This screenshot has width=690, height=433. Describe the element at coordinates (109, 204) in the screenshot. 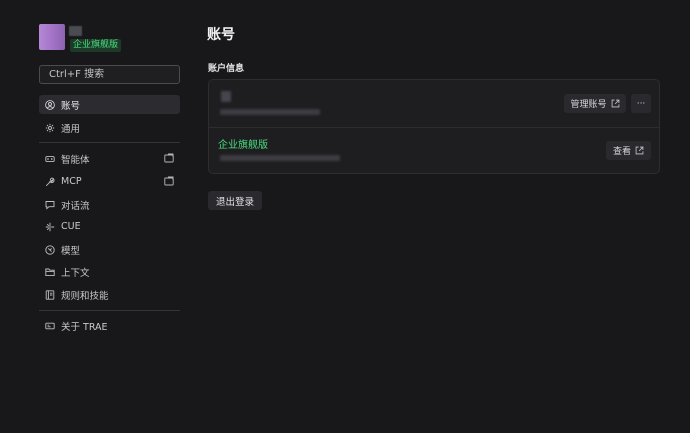

I see `sidebar-item-flow: 对话流` at that location.